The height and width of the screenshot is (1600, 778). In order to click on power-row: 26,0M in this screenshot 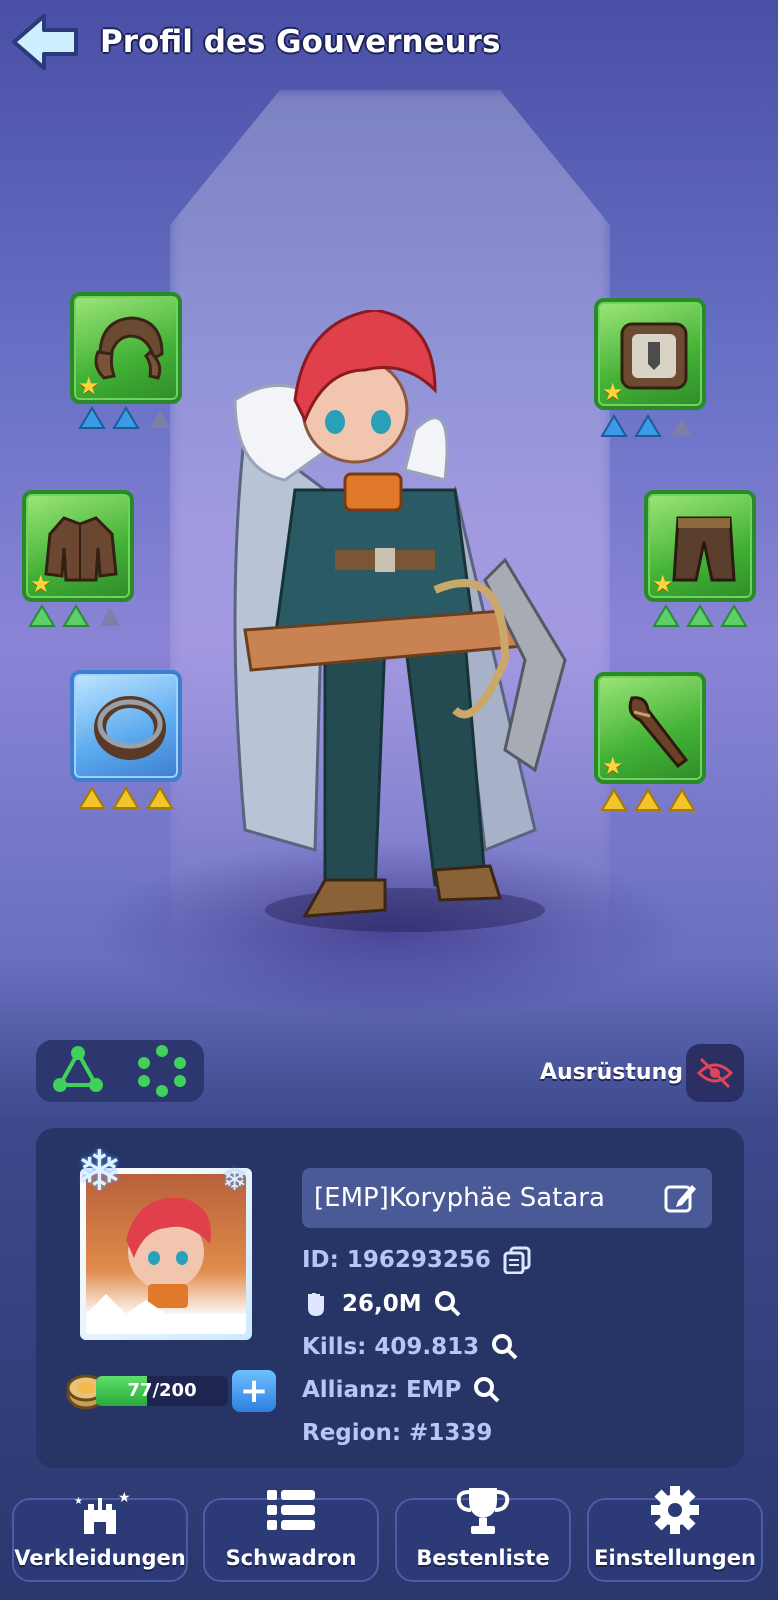, I will do `click(382, 1304)`.